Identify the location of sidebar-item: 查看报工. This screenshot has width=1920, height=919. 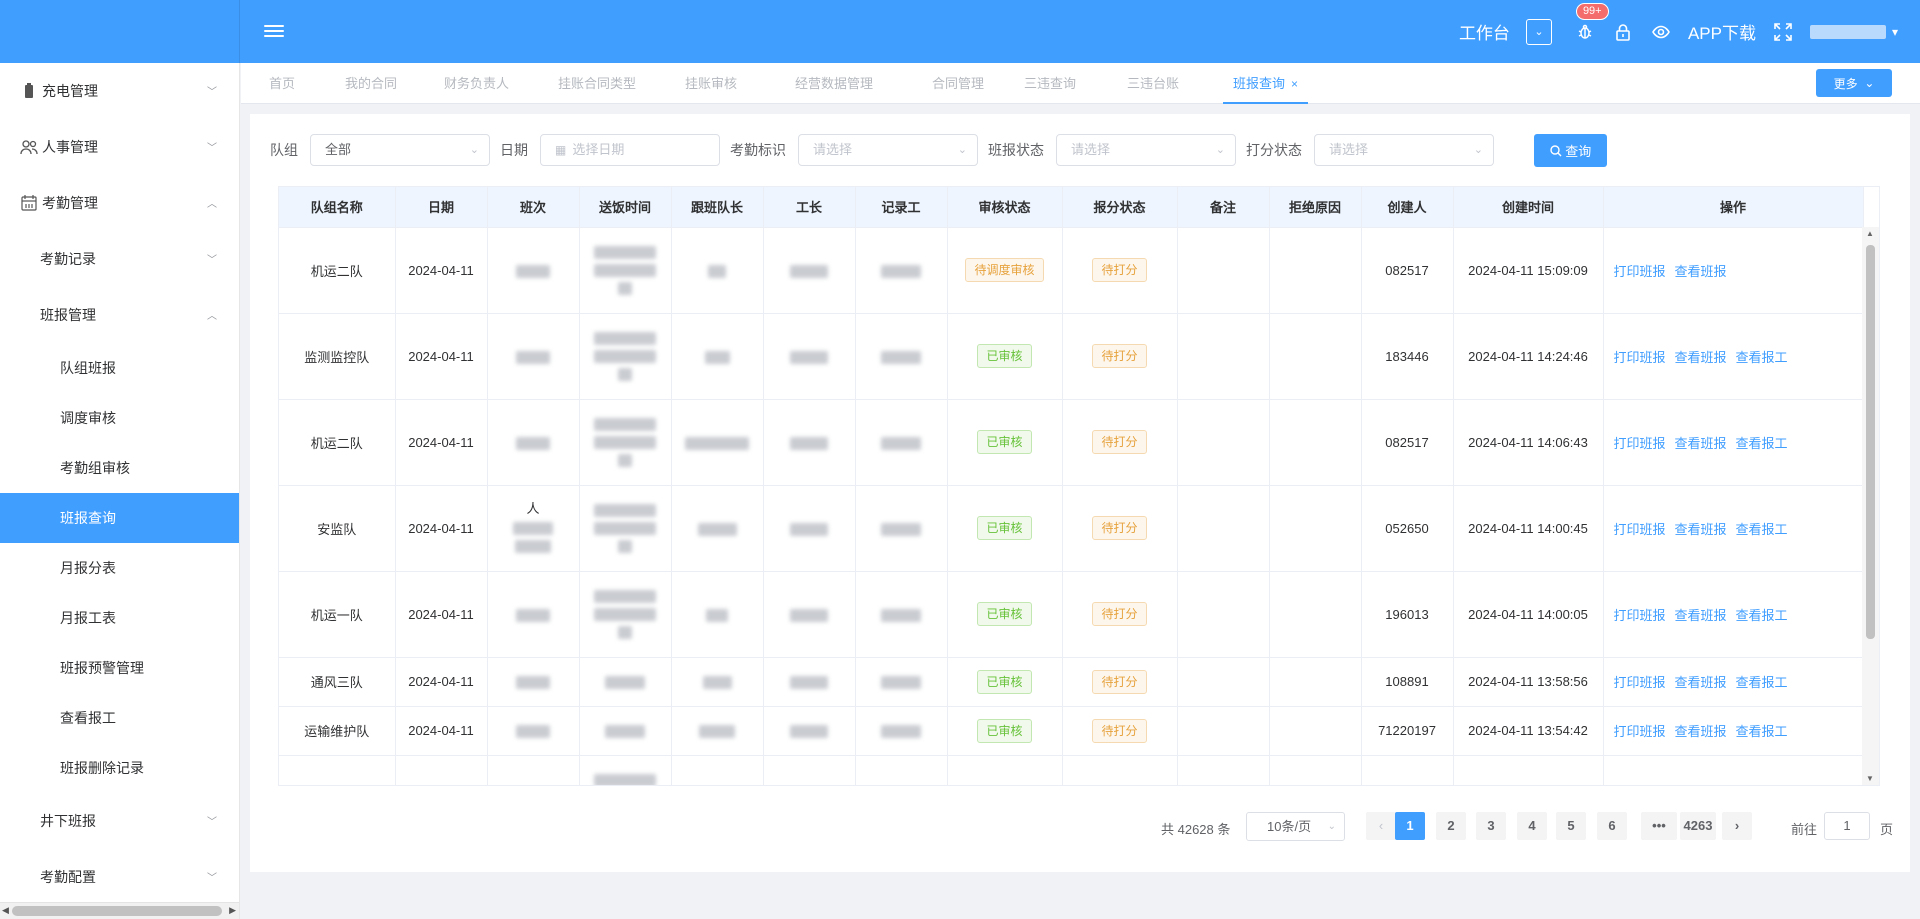
(119, 718).